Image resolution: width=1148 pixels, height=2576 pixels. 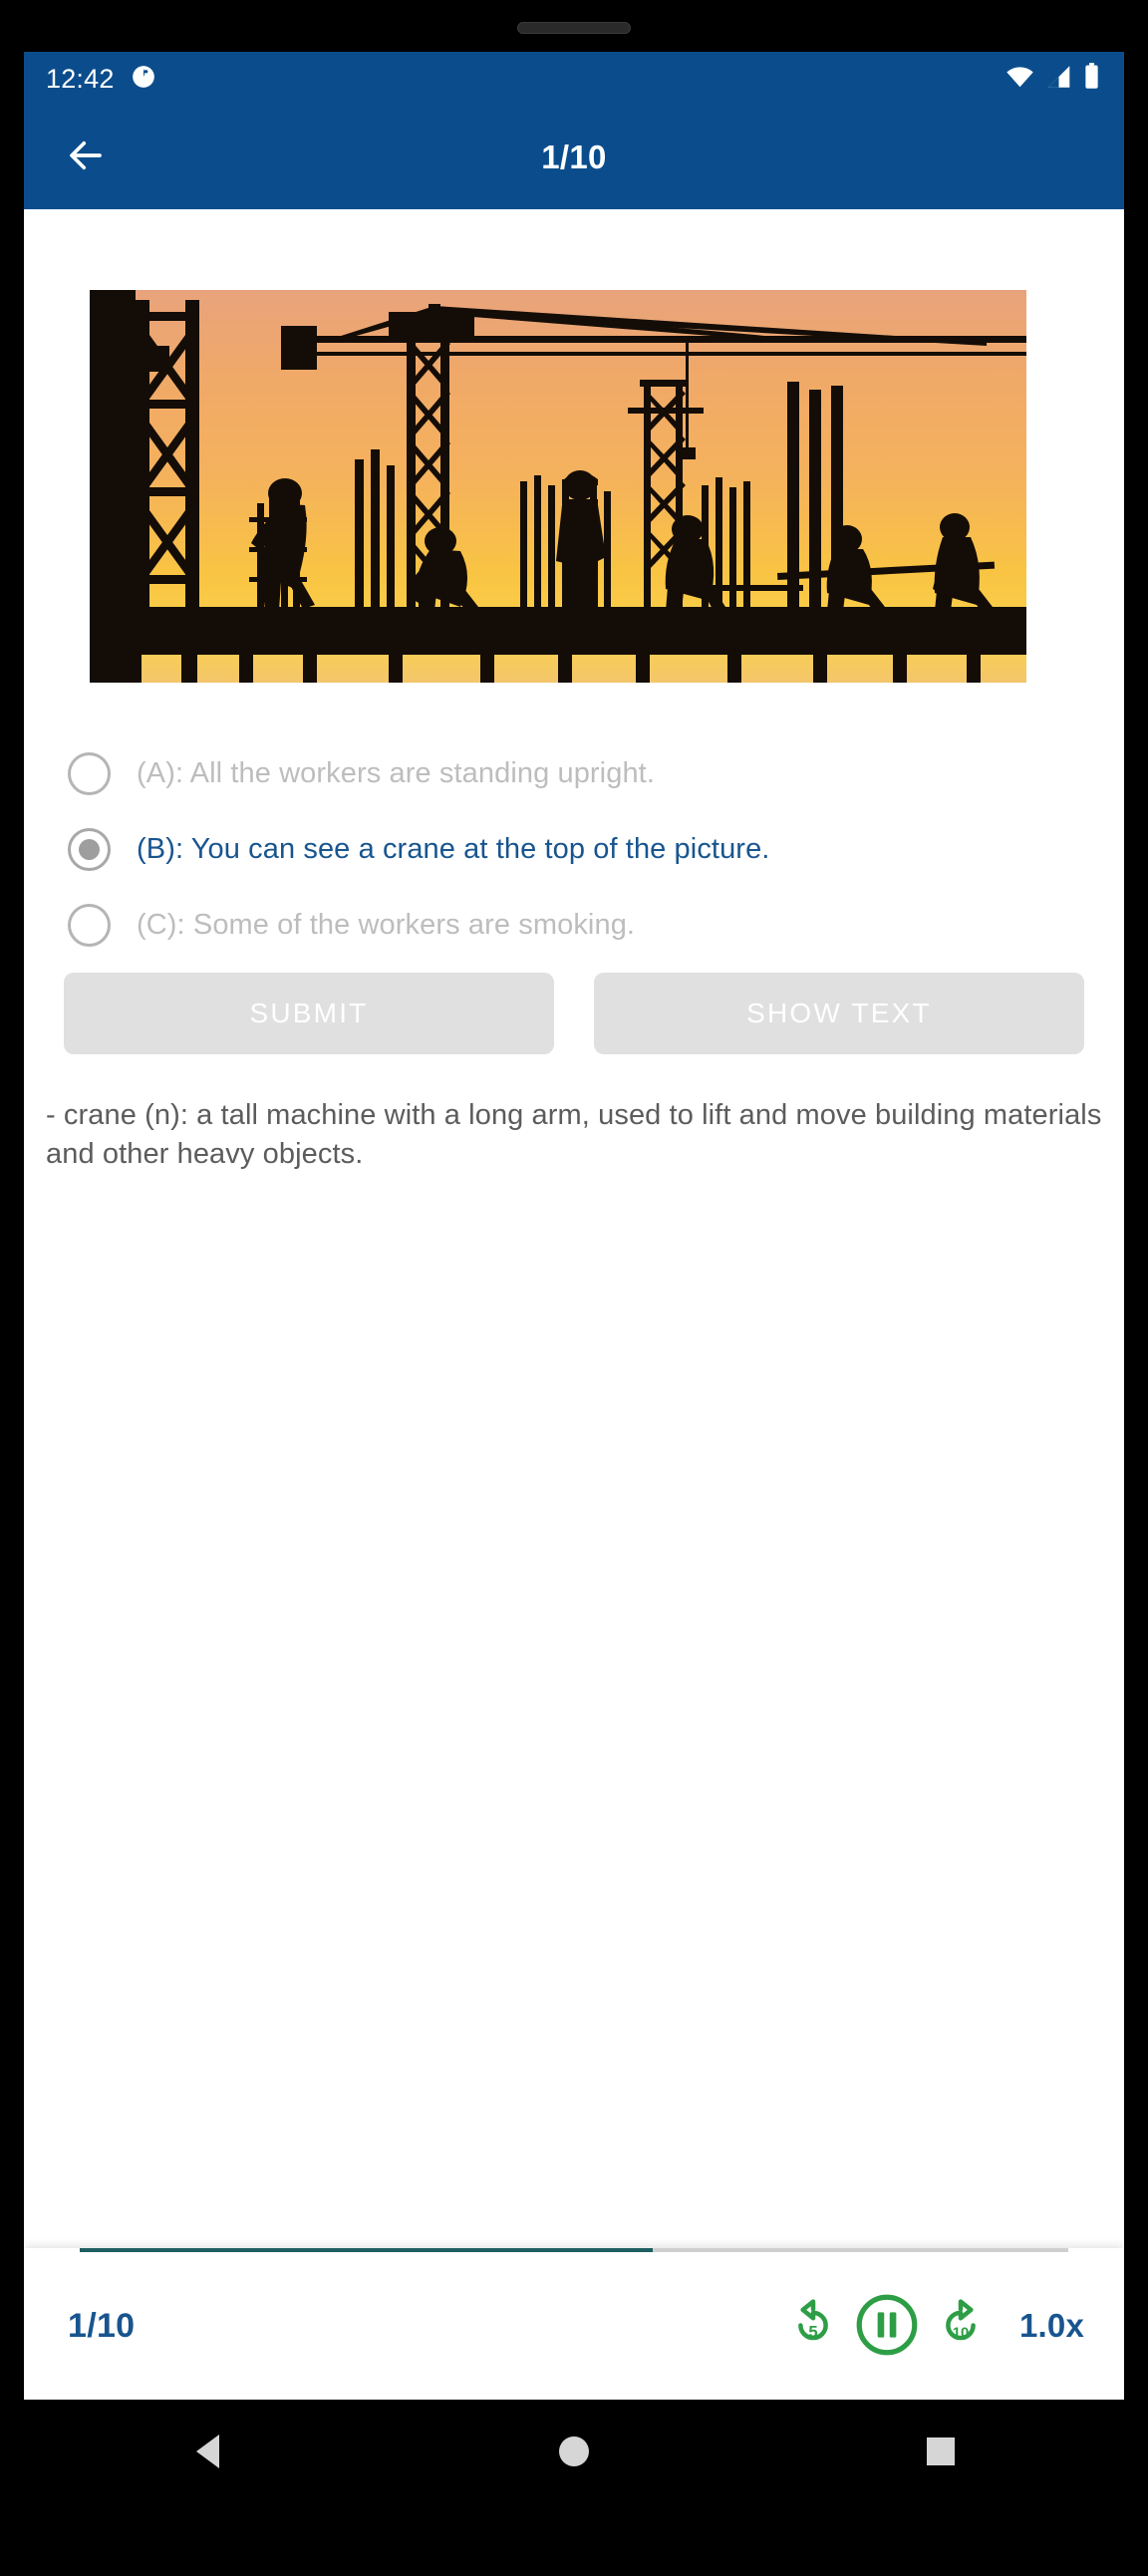 I want to click on play-pause-button, so click(x=887, y=2326).